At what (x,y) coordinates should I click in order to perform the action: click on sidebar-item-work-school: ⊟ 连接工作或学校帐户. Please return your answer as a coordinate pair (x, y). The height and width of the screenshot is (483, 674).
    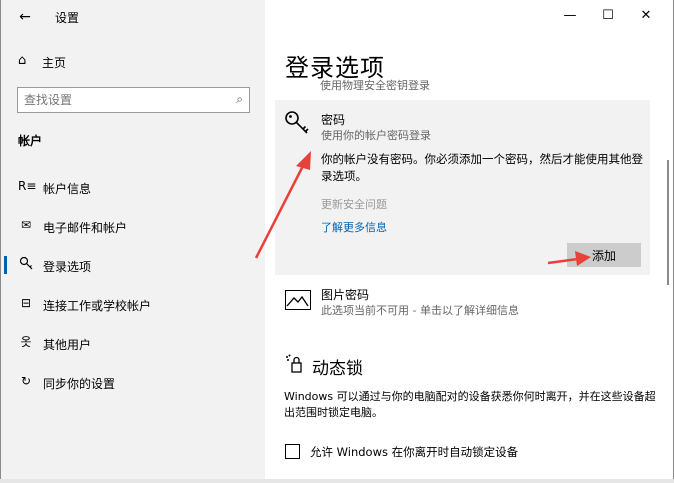
    Looking at the image, I should click on (133, 304).